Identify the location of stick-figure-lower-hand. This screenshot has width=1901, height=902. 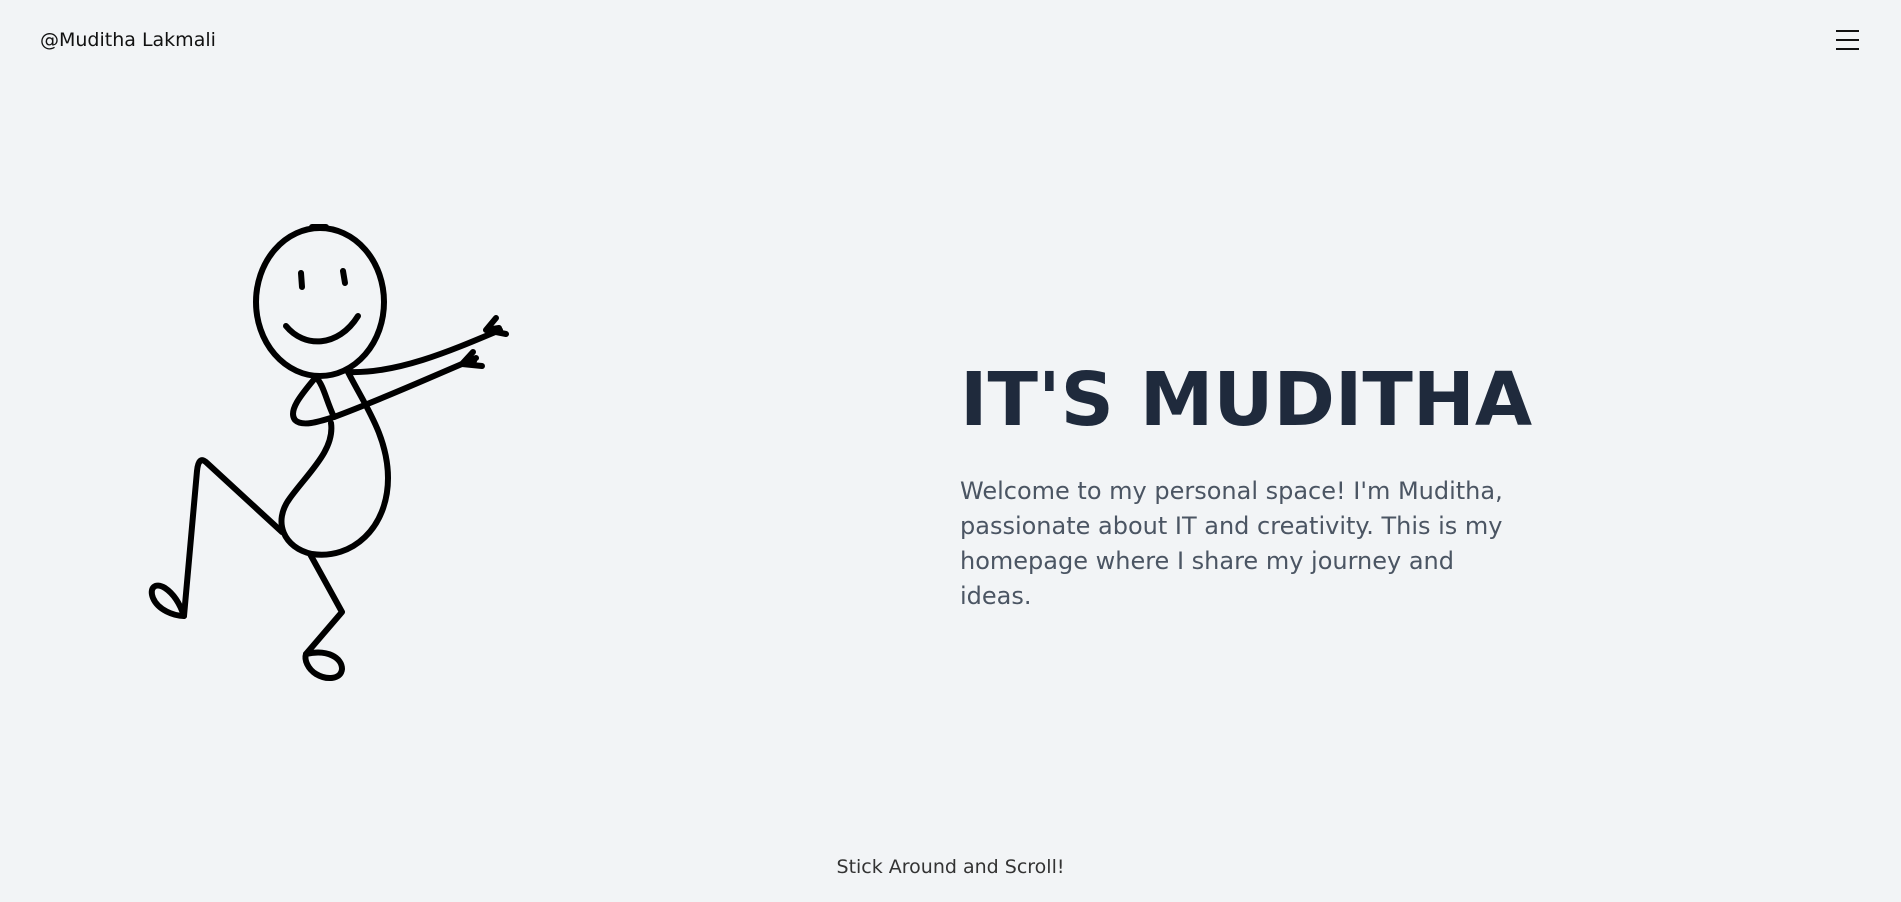
(472, 359).